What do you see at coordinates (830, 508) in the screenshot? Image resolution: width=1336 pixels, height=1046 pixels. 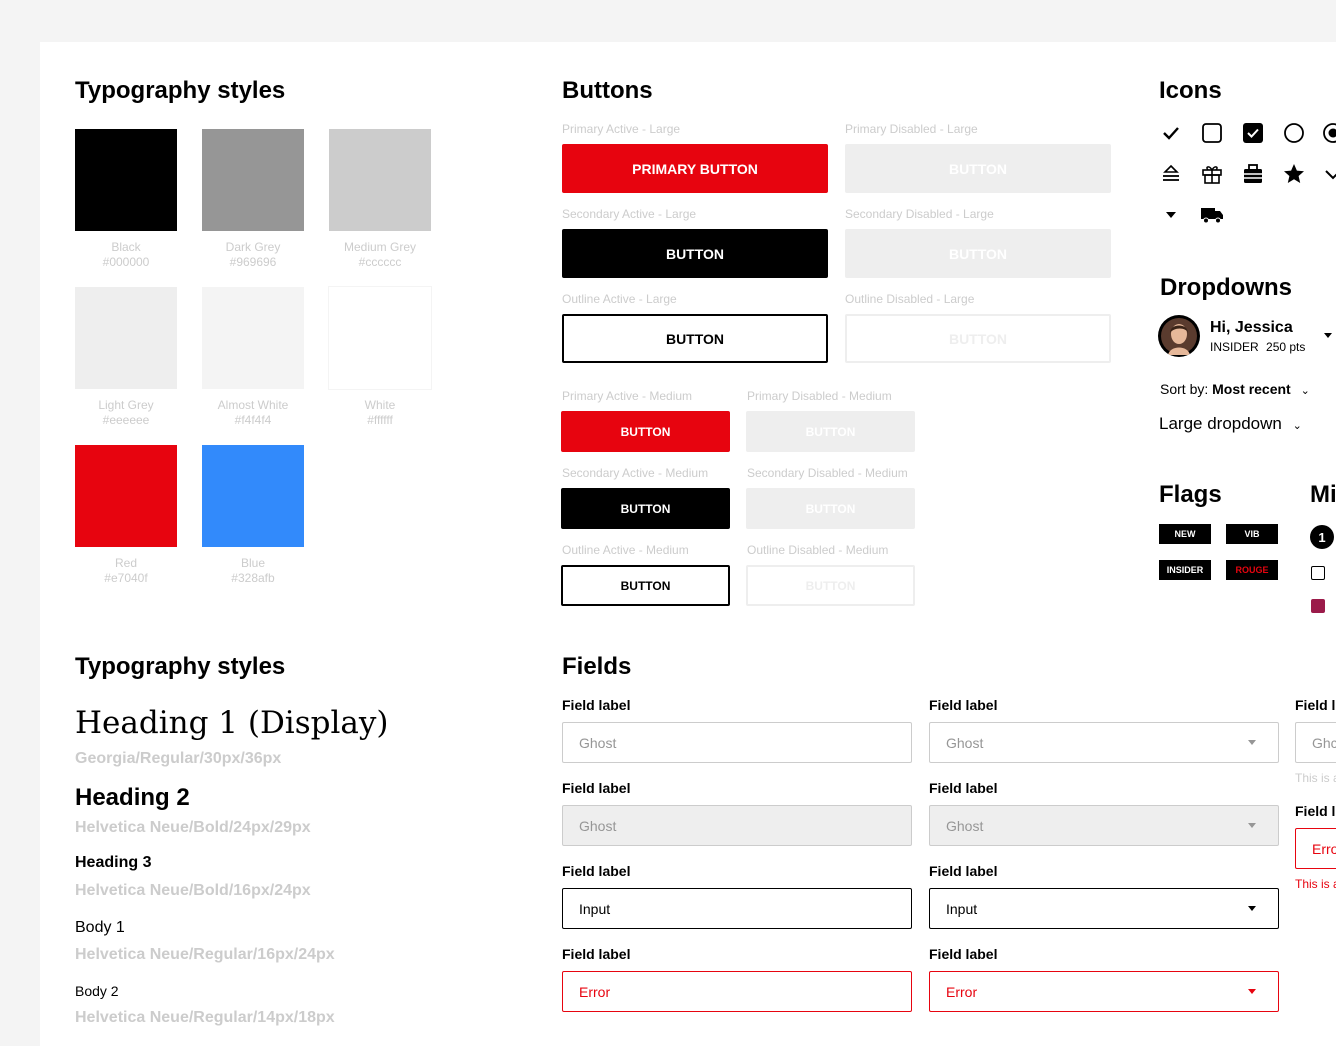 I see `secondary-button-medium-disabled: BUTTON` at bounding box center [830, 508].